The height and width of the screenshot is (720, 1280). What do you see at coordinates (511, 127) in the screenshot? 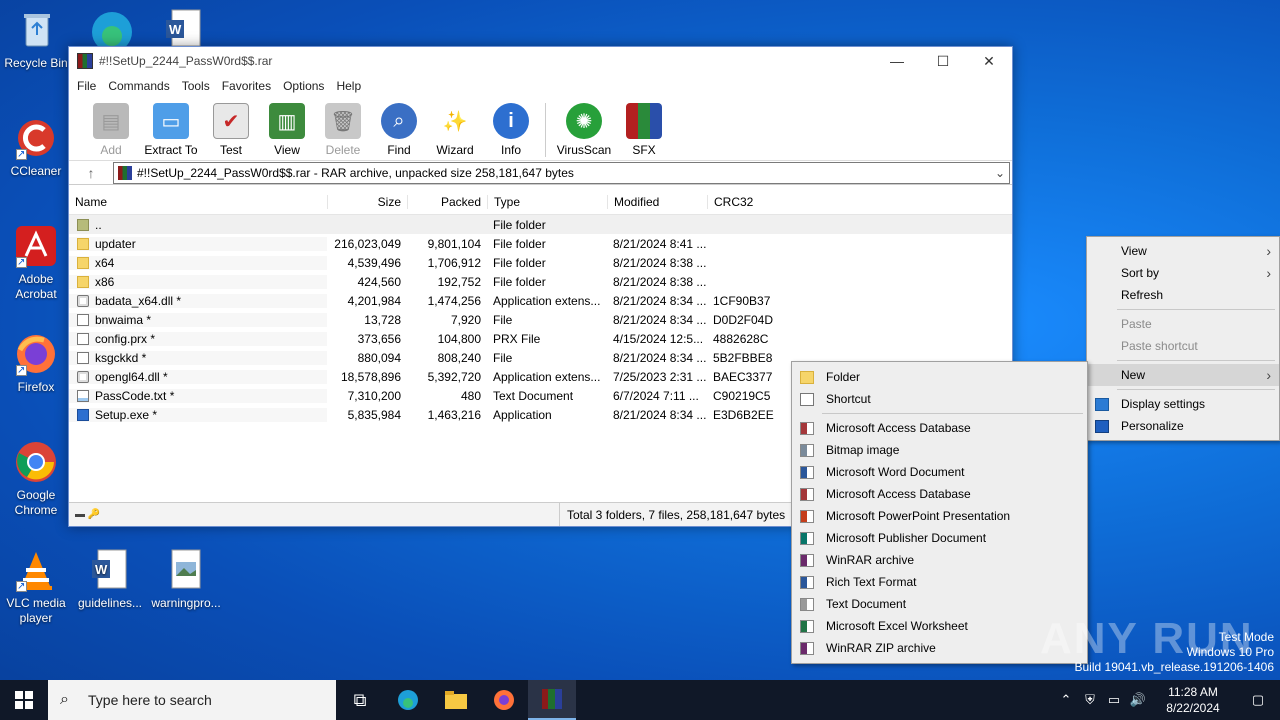
I see `info-button: i Info` at bounding box center [511, 127].